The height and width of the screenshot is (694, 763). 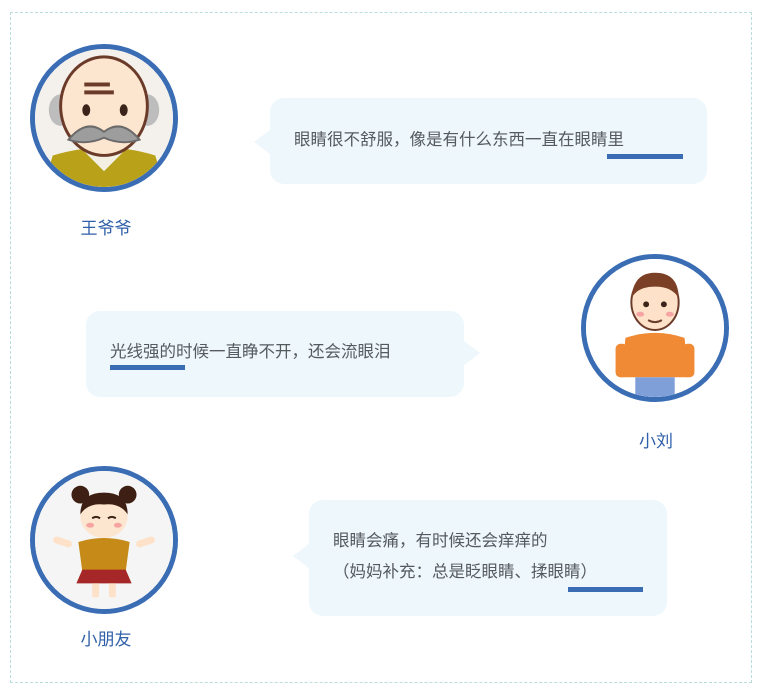 I want to click on young-man-avatar-icon, so click(x=655, y=328).